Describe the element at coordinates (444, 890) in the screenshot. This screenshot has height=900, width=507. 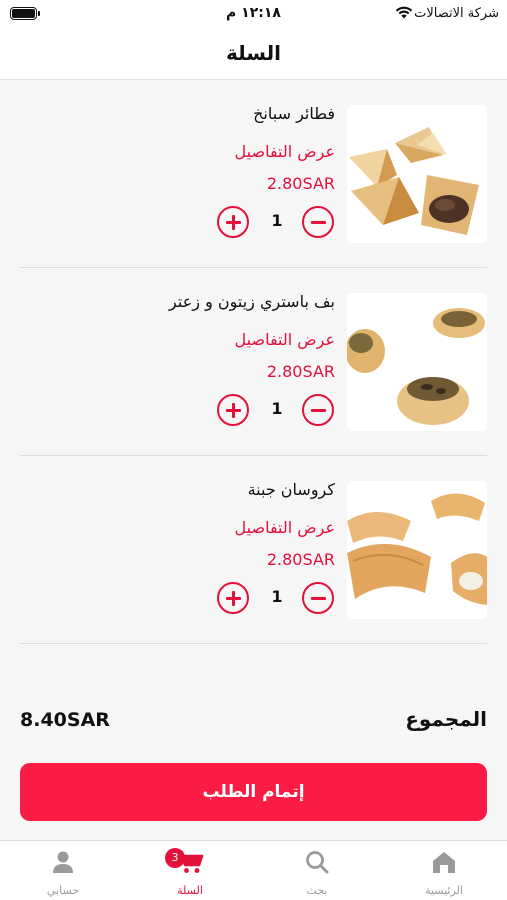
I see `tab-label: الرئيسية` at that location.